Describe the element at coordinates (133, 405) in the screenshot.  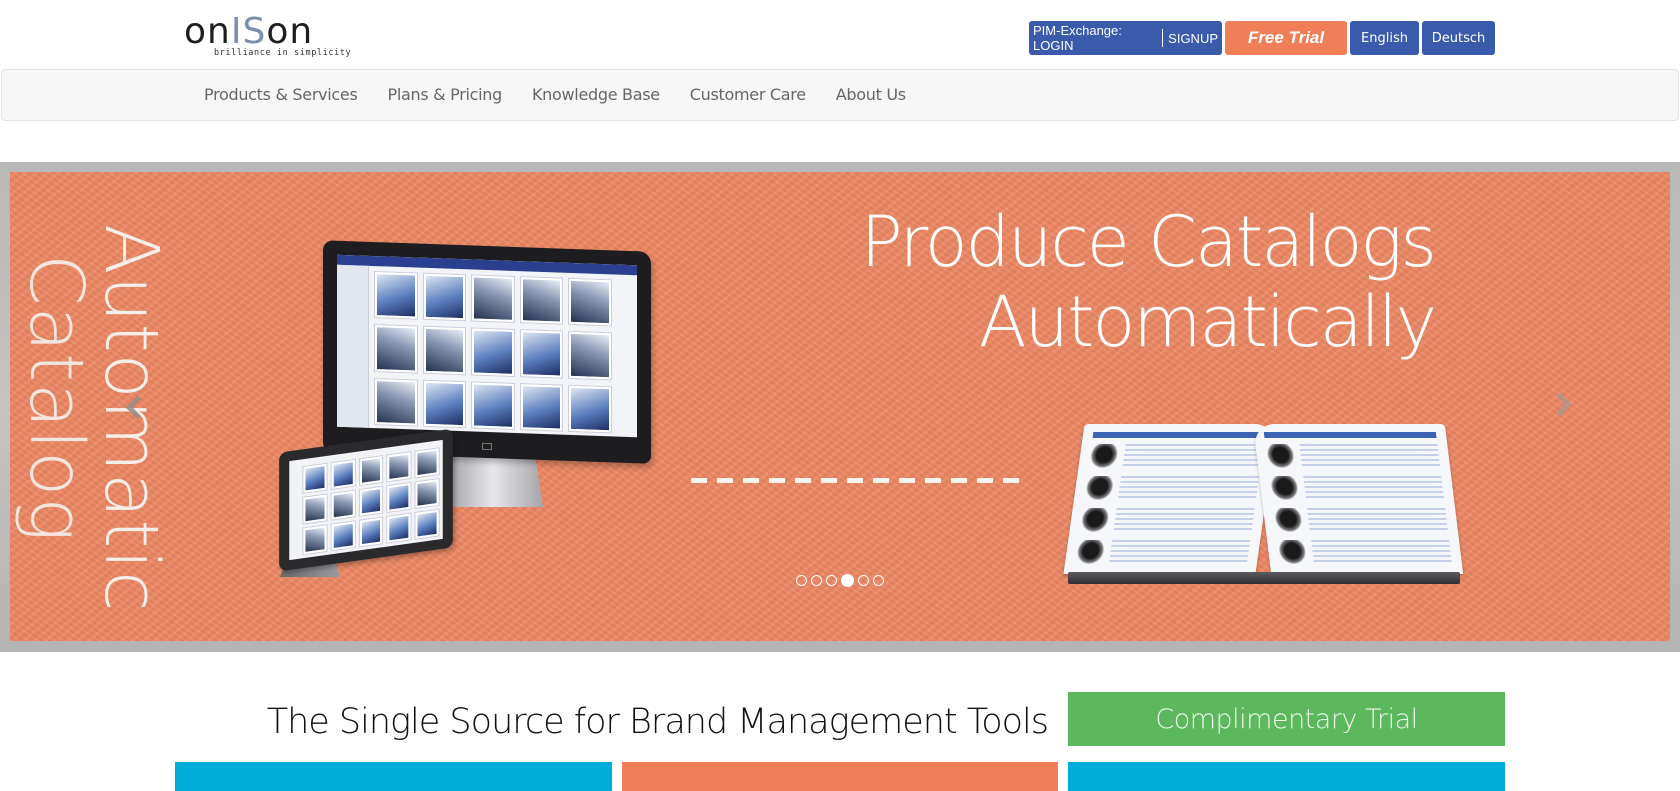
I see `chevron-left-icon` at that location.